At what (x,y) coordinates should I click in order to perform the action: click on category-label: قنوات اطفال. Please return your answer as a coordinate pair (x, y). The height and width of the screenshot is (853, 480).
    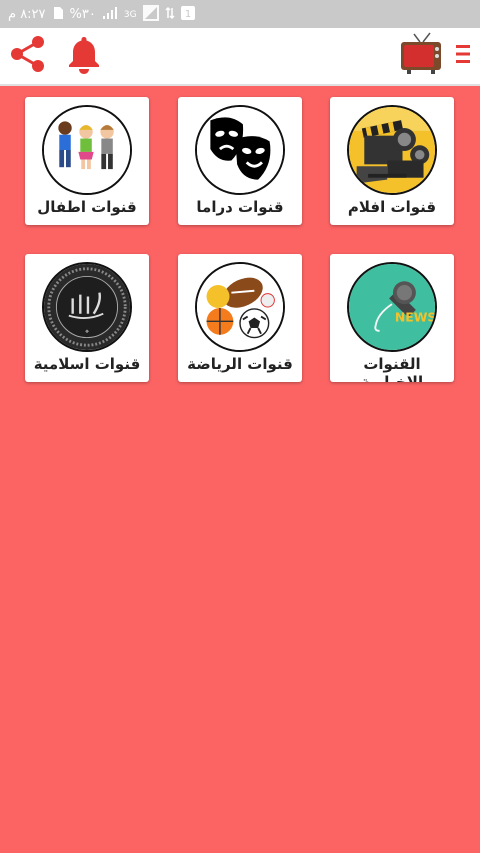
    Looking at the image, I should click on (87, 207).